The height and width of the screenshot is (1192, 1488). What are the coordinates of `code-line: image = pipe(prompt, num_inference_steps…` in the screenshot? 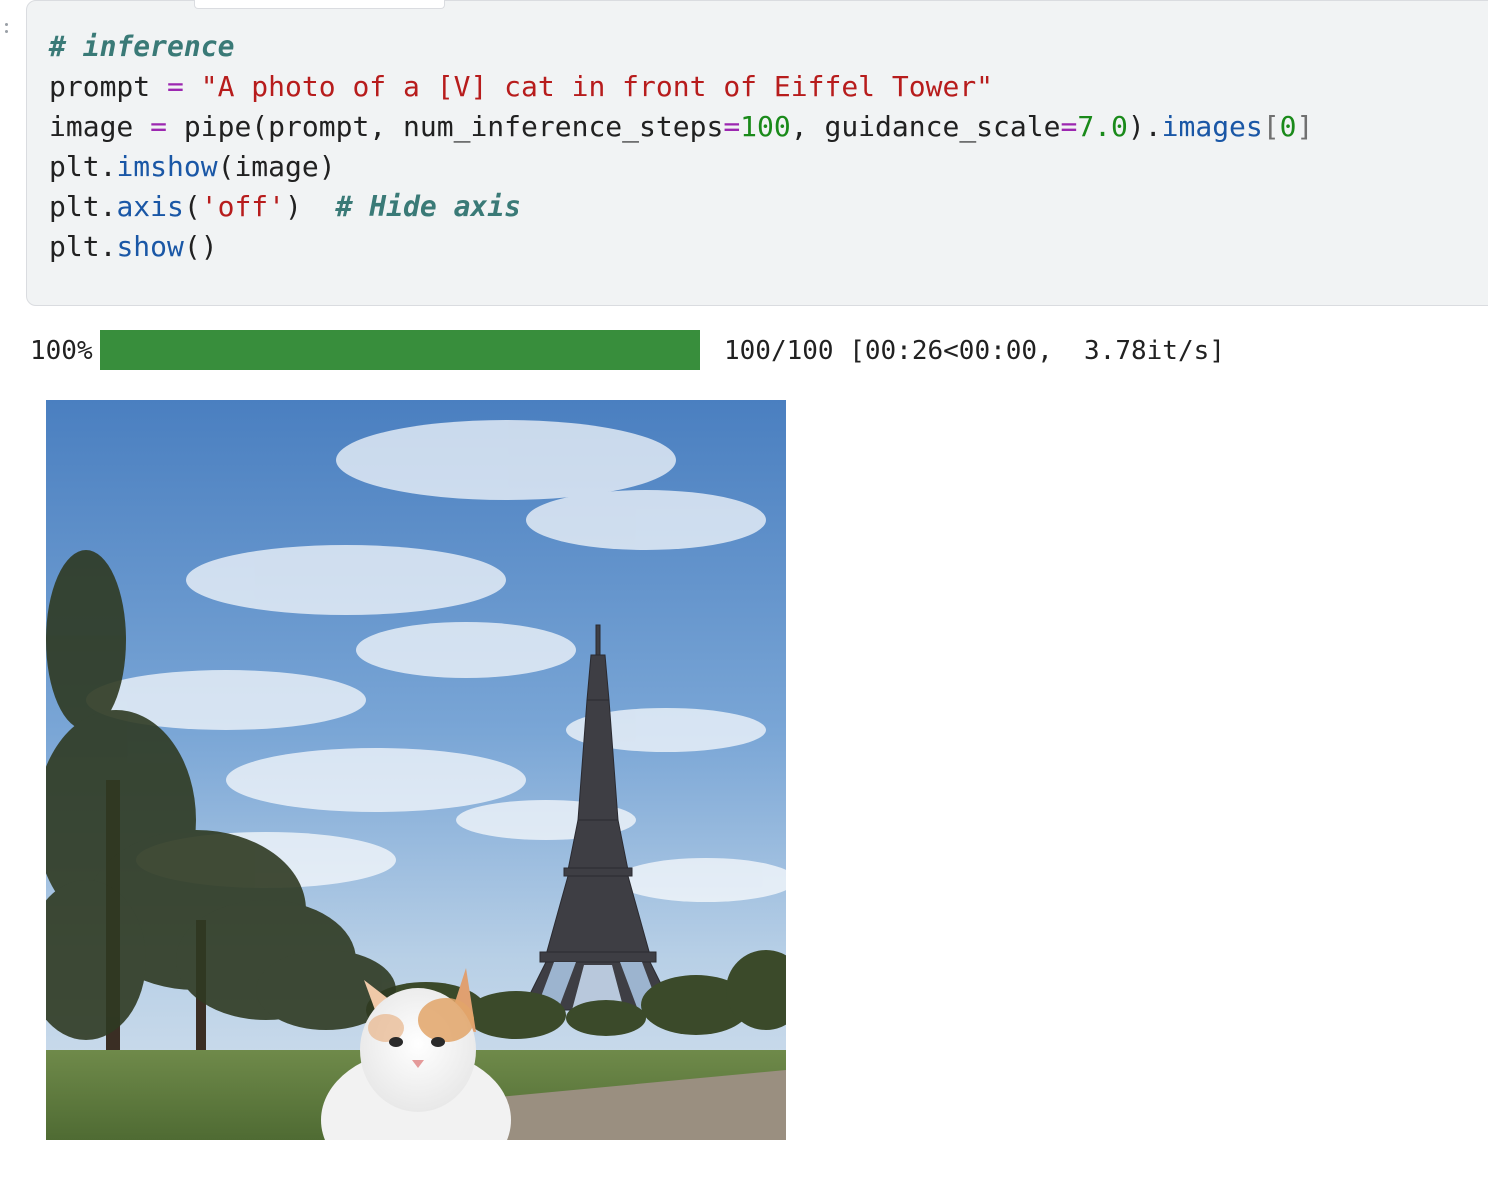 It's located at (681, 127).